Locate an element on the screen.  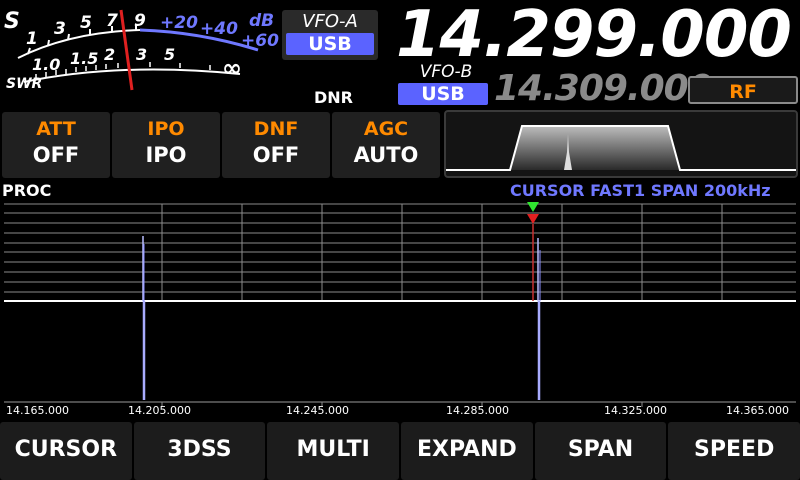
swr-scale-2: 2 is located at coordinates (109, 54).